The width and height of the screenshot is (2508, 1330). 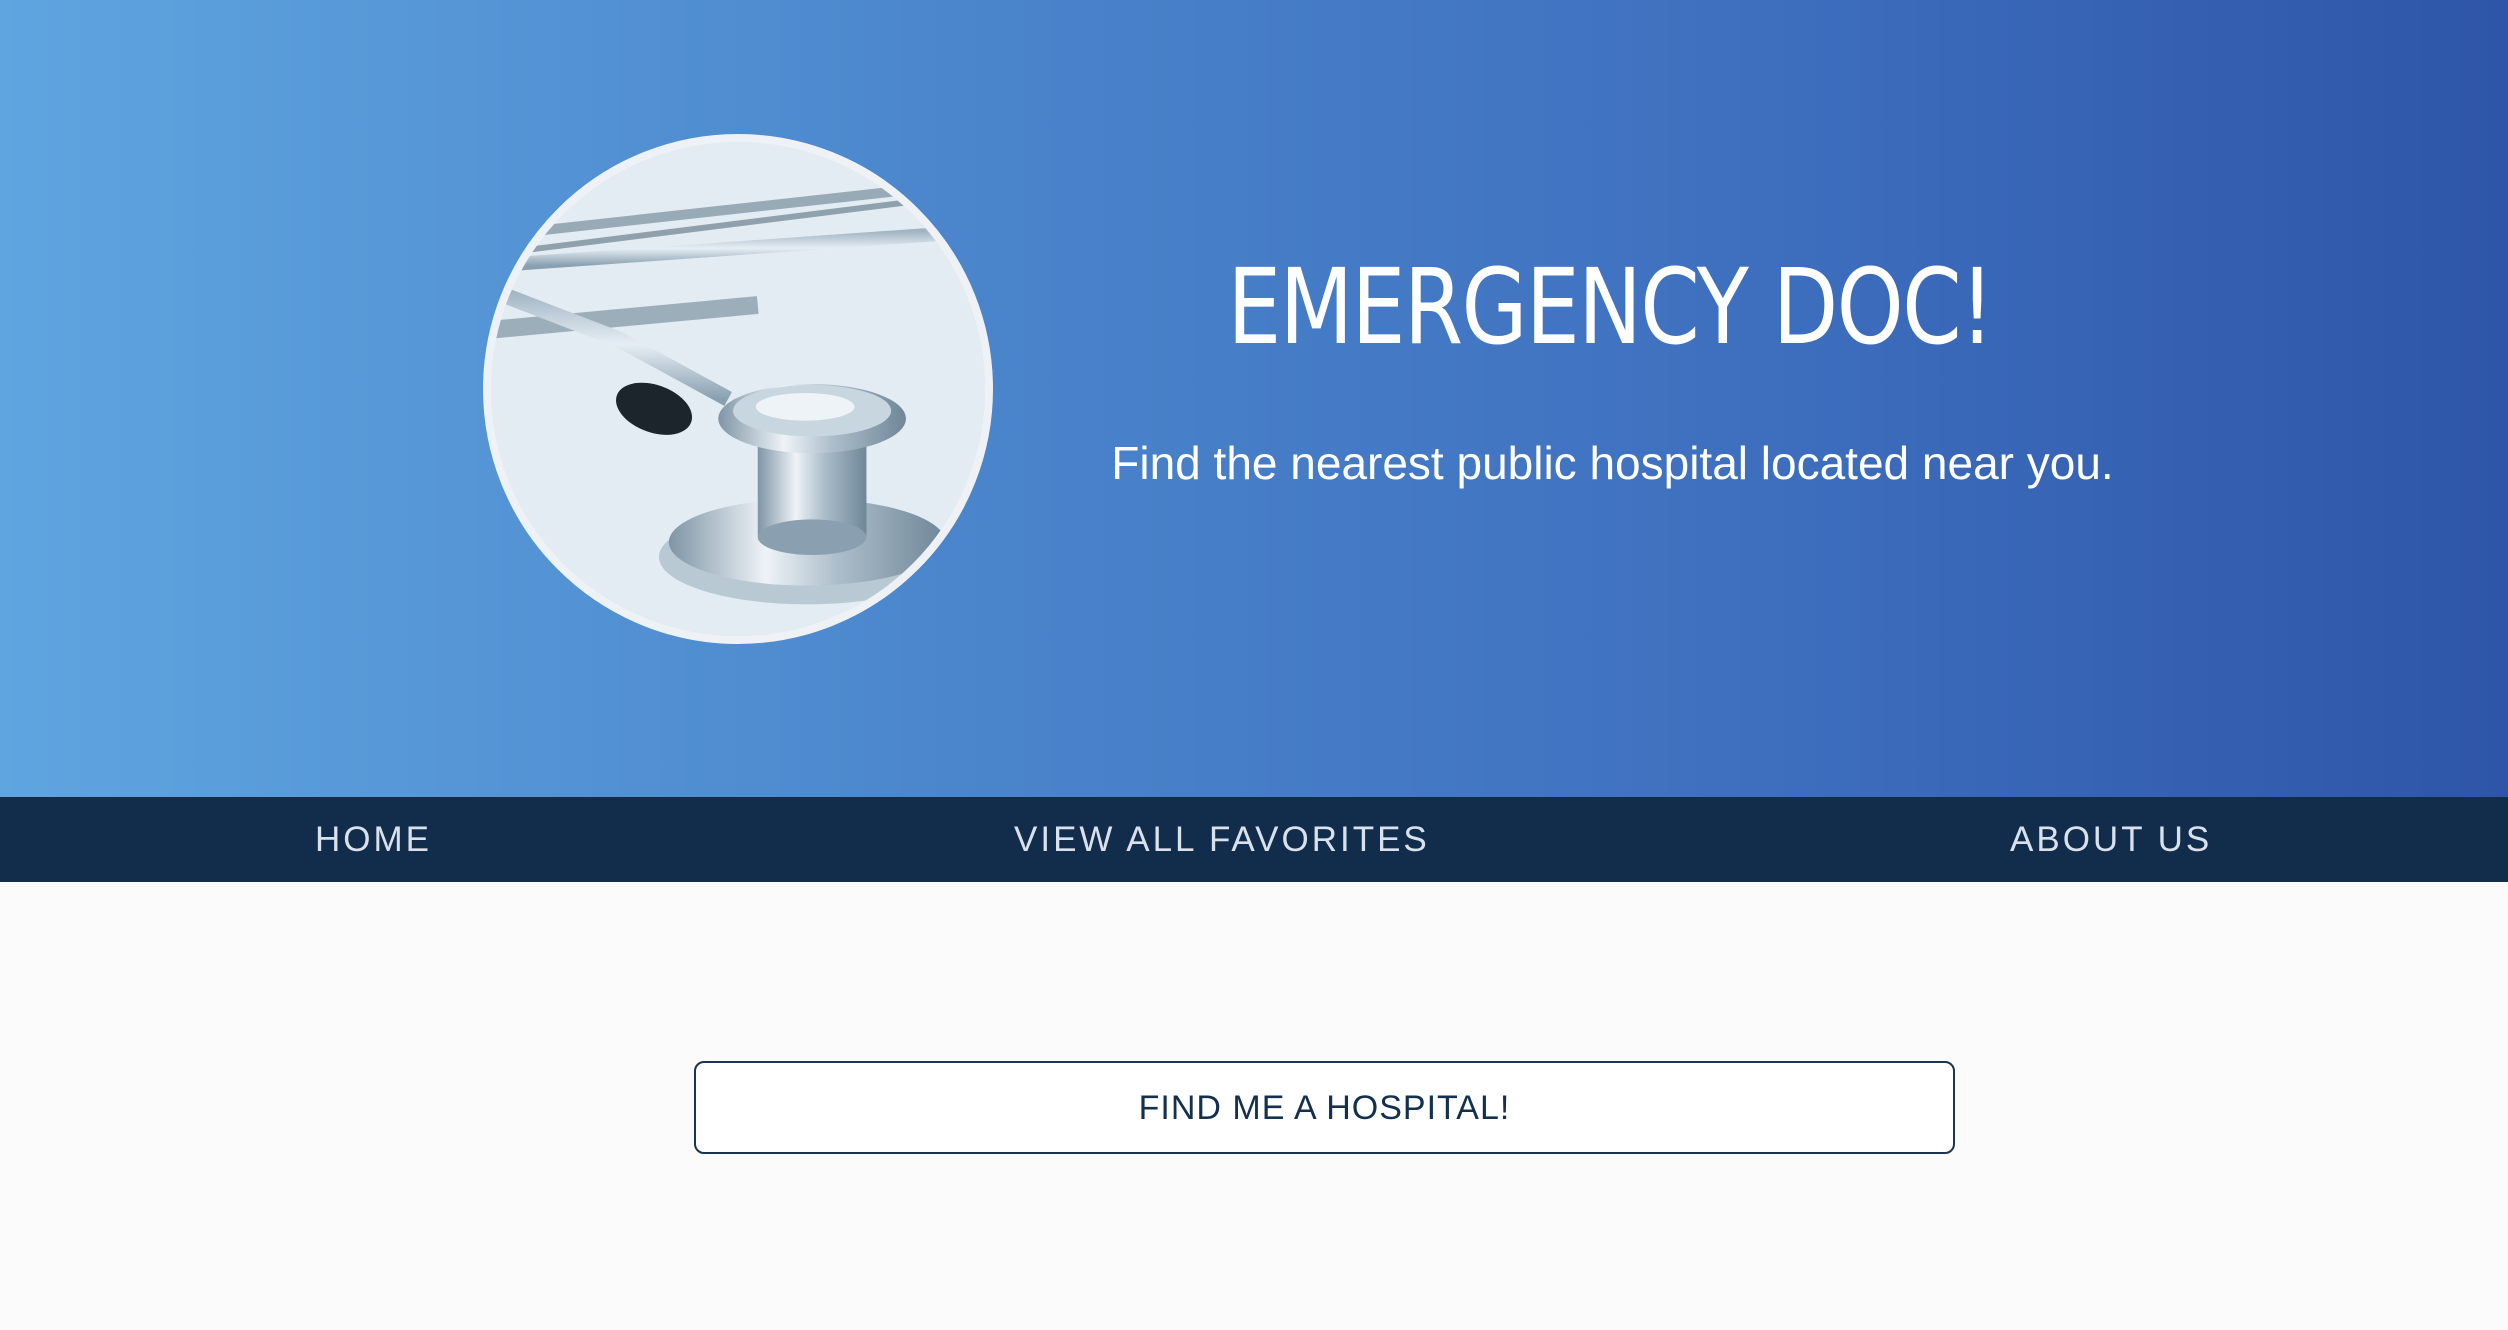 I want to click on stethoscope-photo, so click(x=738, y=389).